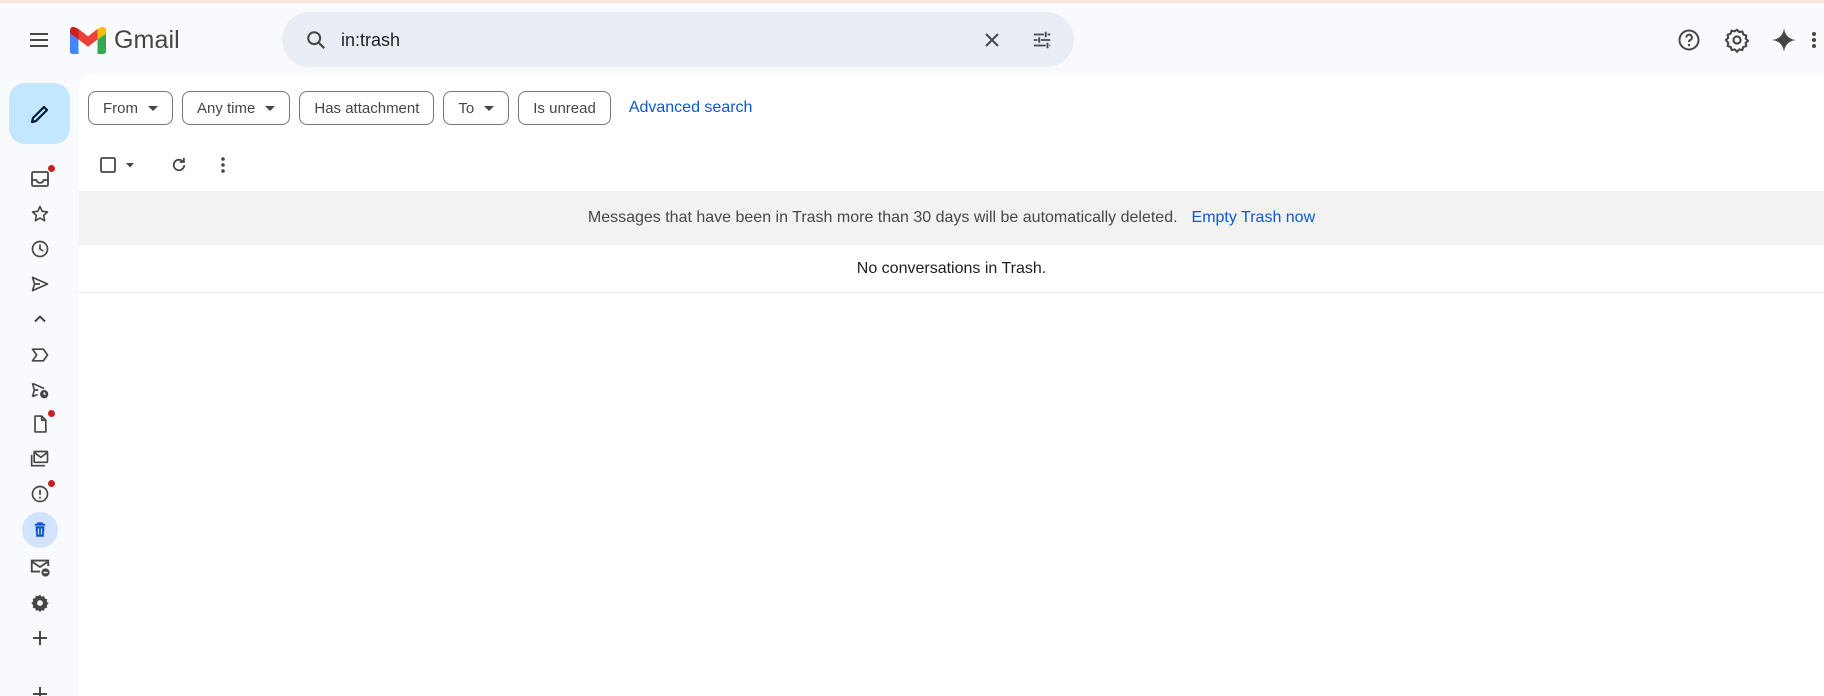  Describe the element at coordinates (120, 108) in the screenshot. I see `filter-from-label: From` at that location.